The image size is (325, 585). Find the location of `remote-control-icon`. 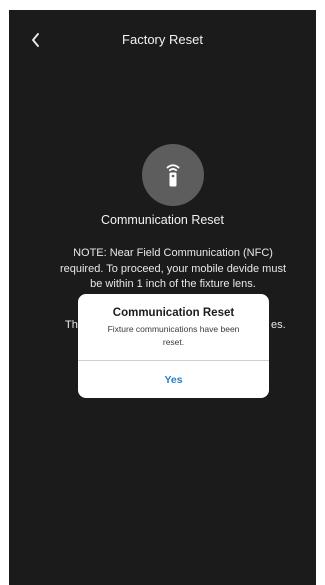

remote-control-icon is located at coordinates (173, 175).